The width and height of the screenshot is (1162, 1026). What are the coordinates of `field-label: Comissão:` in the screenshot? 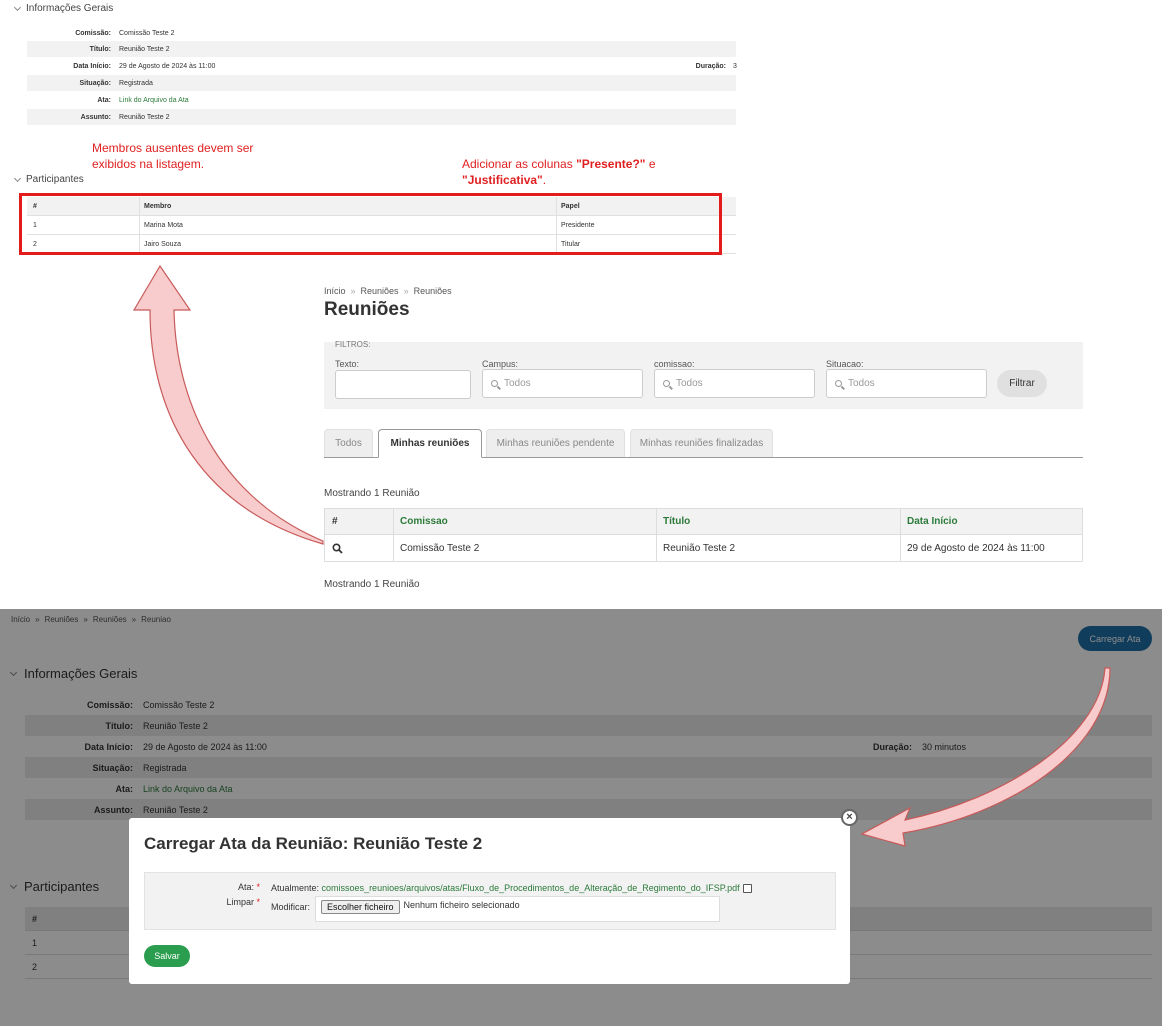 It's located at (93, 33).